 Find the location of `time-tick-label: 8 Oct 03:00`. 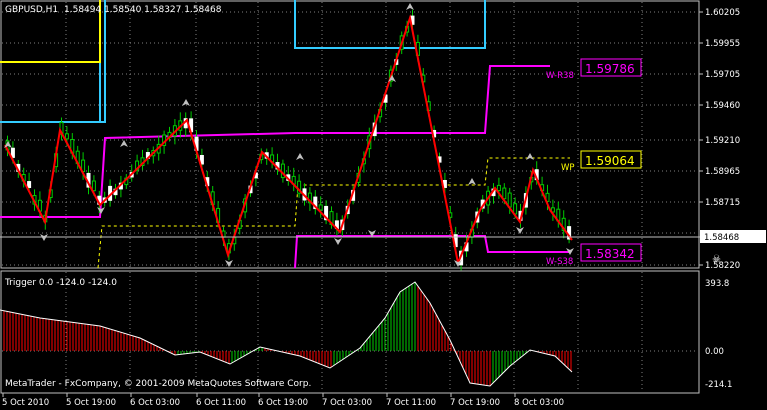

time-tick-label: 8 Oct 03:00 is located at coordinates (539, 403).